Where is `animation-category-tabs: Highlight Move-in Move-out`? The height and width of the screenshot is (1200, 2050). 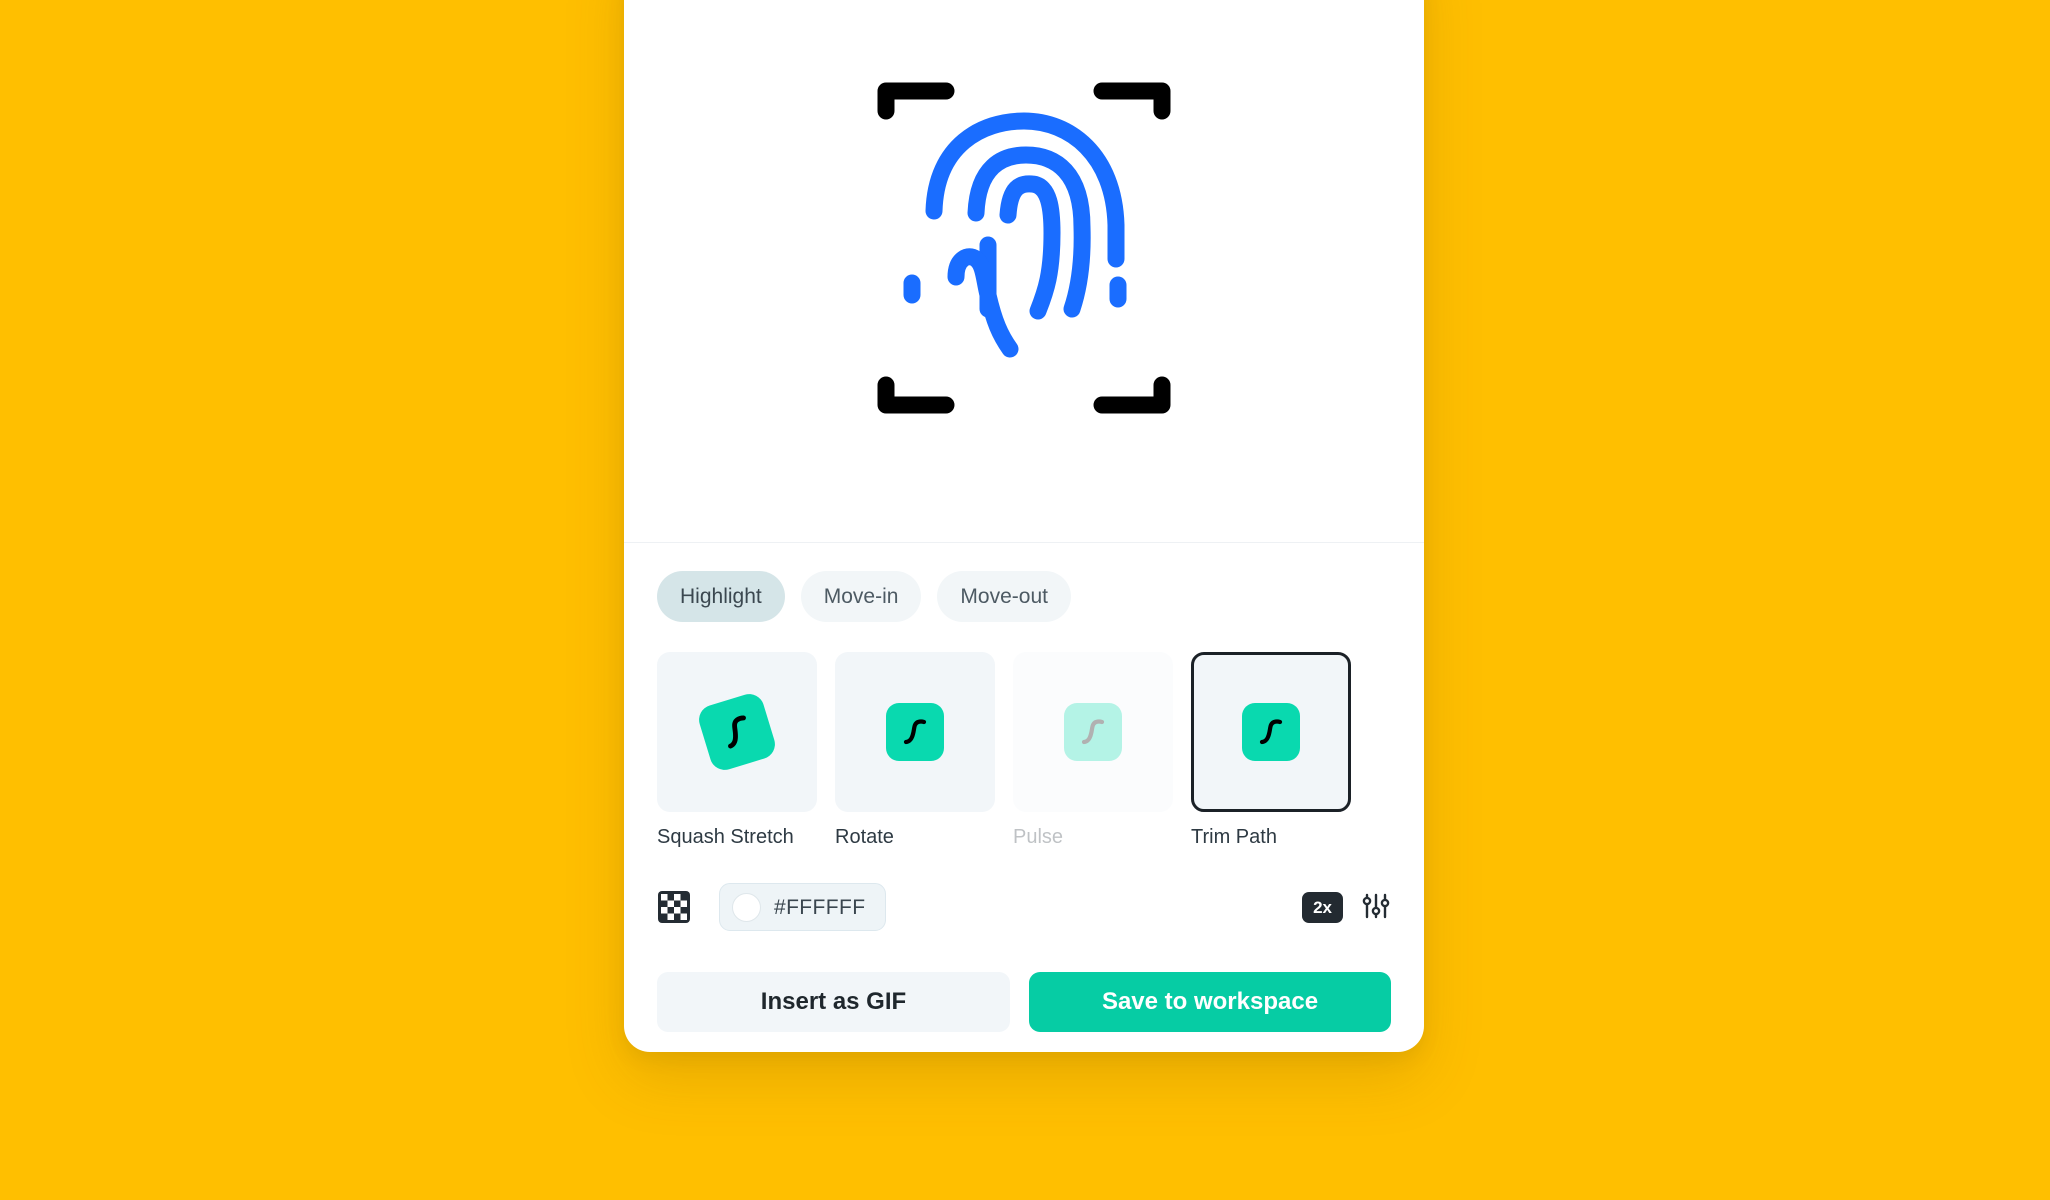
animation-category-tabs: Highlight Move-in Move-out is located at coordinates (1024, 596).